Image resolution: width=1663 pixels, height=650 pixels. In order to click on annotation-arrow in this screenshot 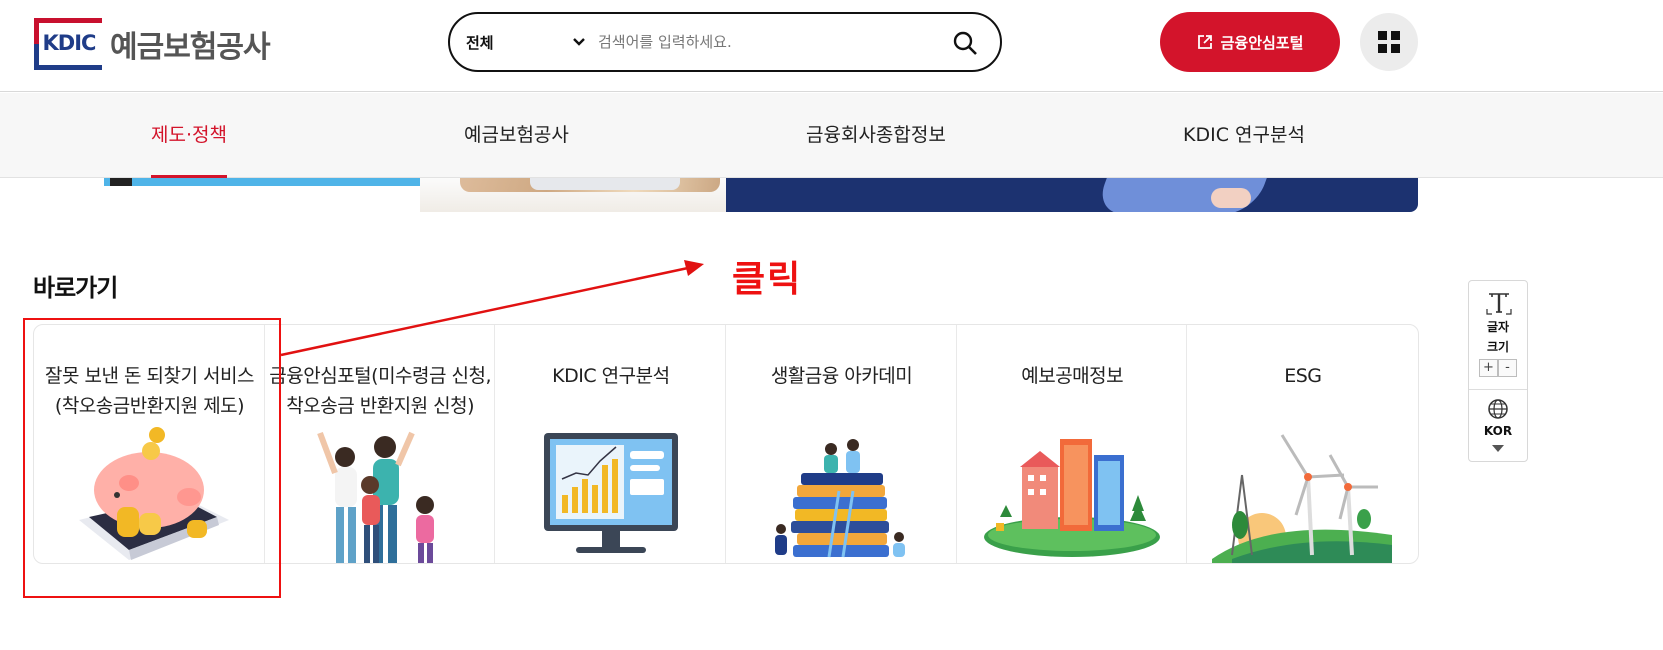, I will do `click(492, 308)`.